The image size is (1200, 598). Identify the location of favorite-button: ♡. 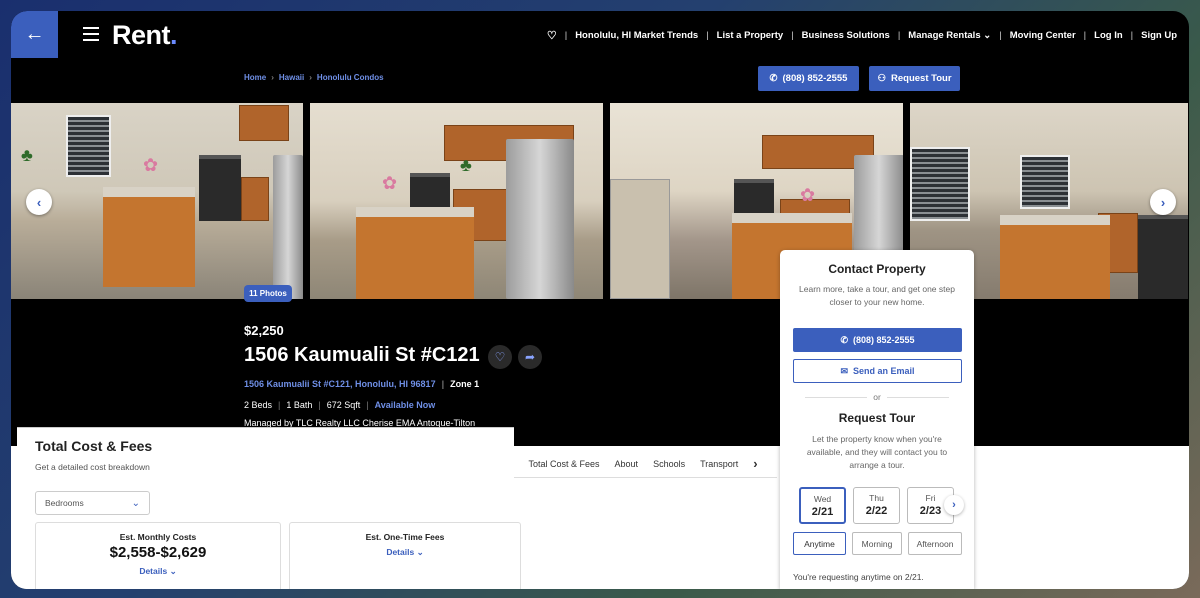
(500, 357).